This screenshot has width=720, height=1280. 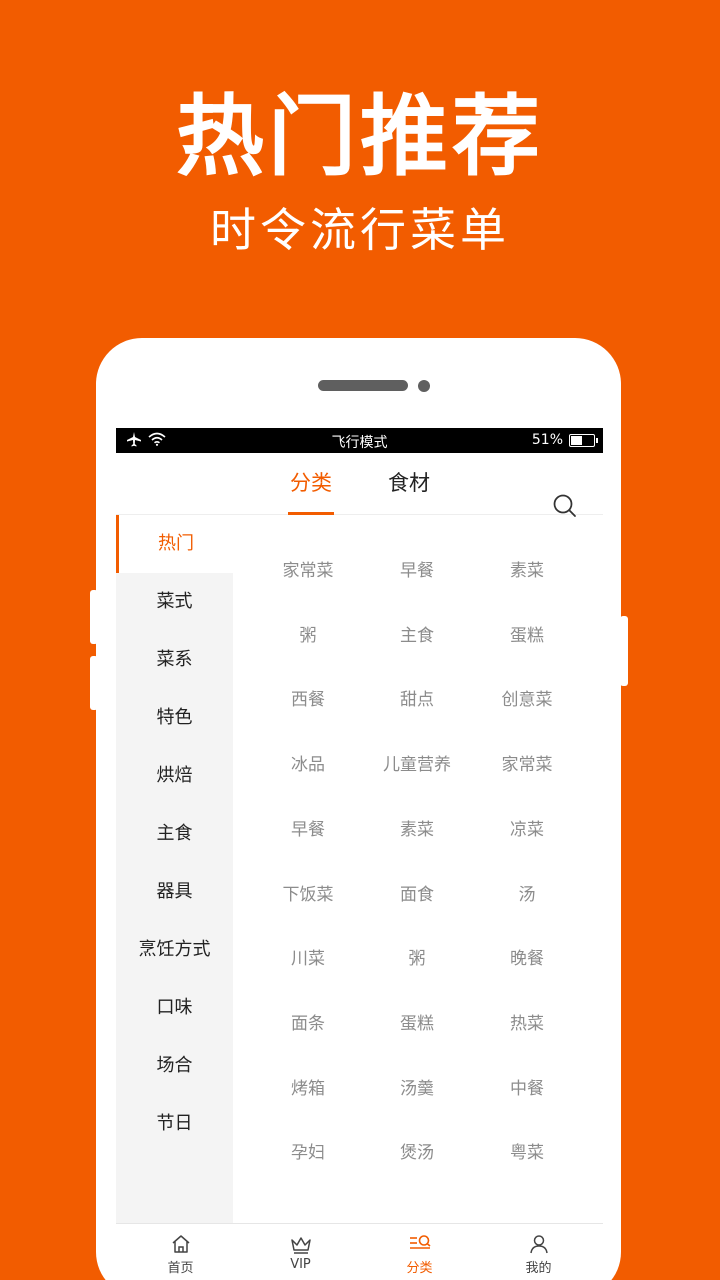 What do you see at coordinates (174, 1066) in the screenshot?
I see `sidebar-item: 场合` at bounding box center [174, 1066].